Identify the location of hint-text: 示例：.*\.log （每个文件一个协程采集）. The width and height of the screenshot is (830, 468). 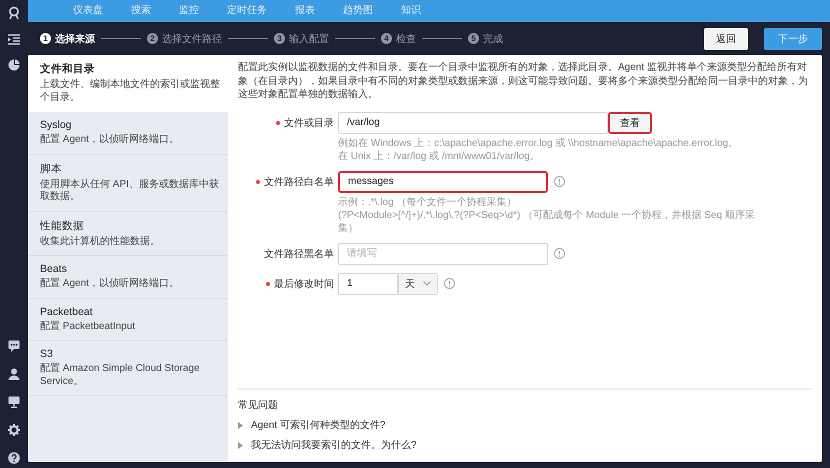
(428, 202).